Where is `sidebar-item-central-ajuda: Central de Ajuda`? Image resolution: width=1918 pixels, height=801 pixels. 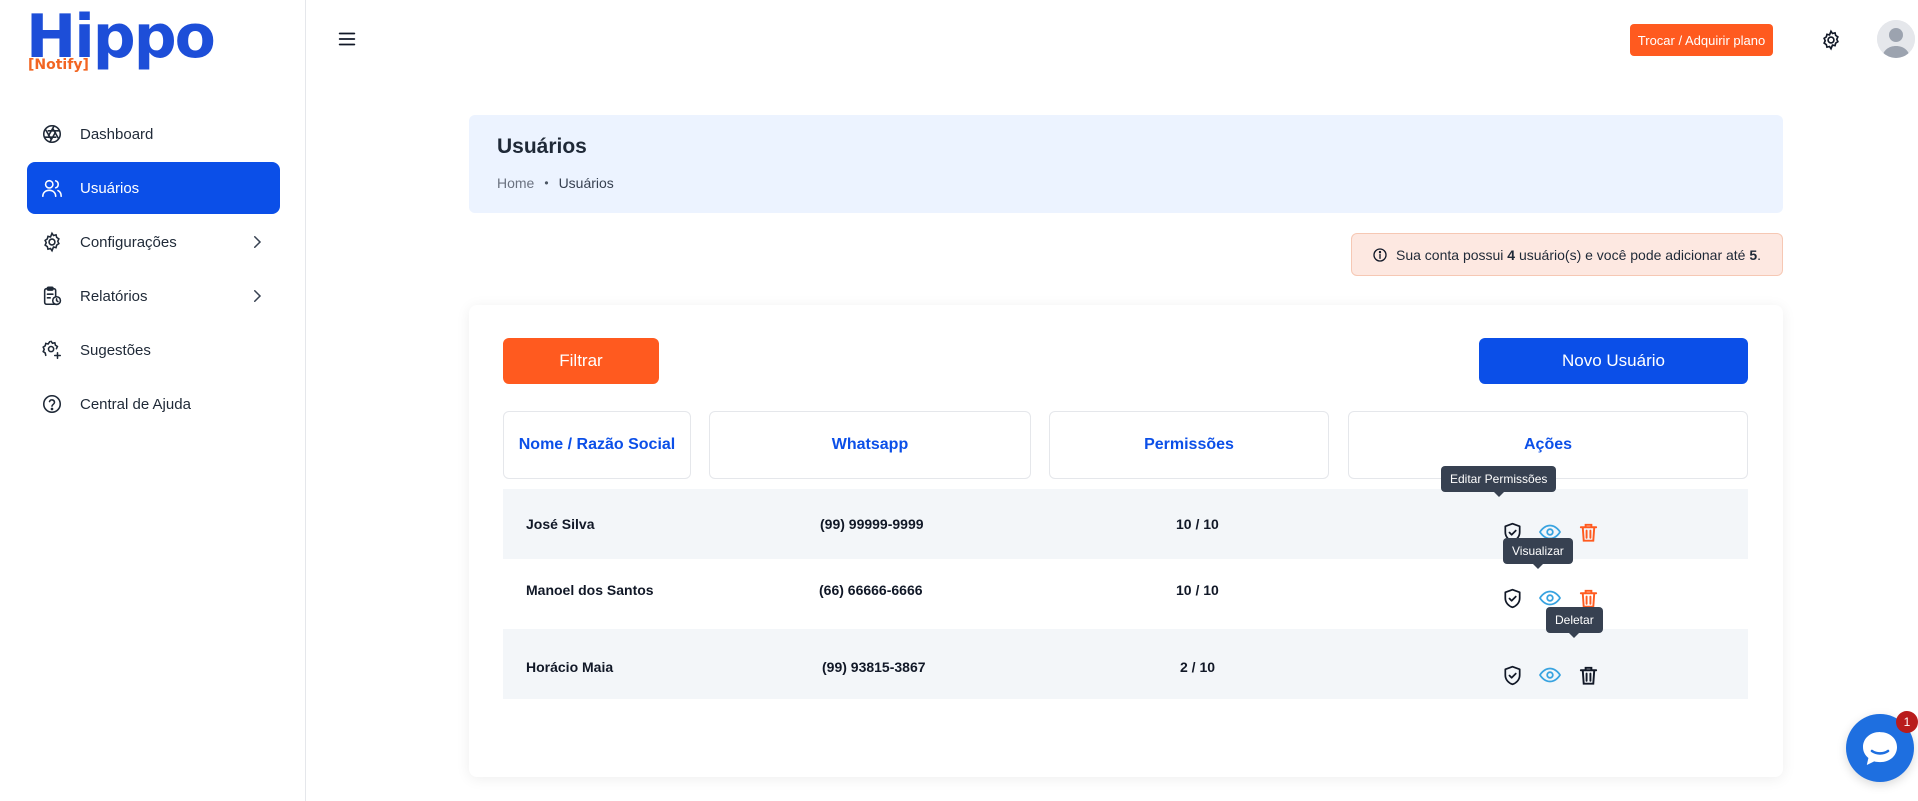 sidebar-item-central-ajuda: Central de Ajuda is located at coordinates (153, 404).